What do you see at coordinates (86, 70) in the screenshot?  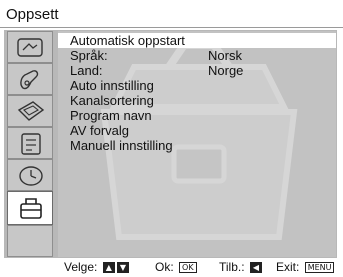 I see `menu-item-label: Land:` at bounding box center [86, 70].